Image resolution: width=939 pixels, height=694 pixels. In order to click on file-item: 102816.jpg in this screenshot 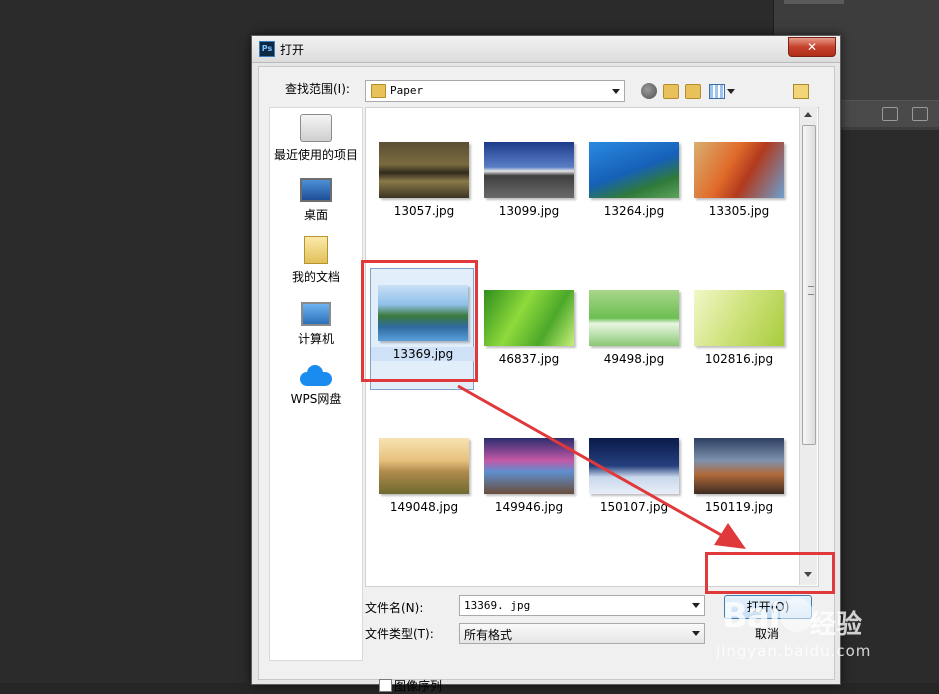, I will do `click(739, 335)`.